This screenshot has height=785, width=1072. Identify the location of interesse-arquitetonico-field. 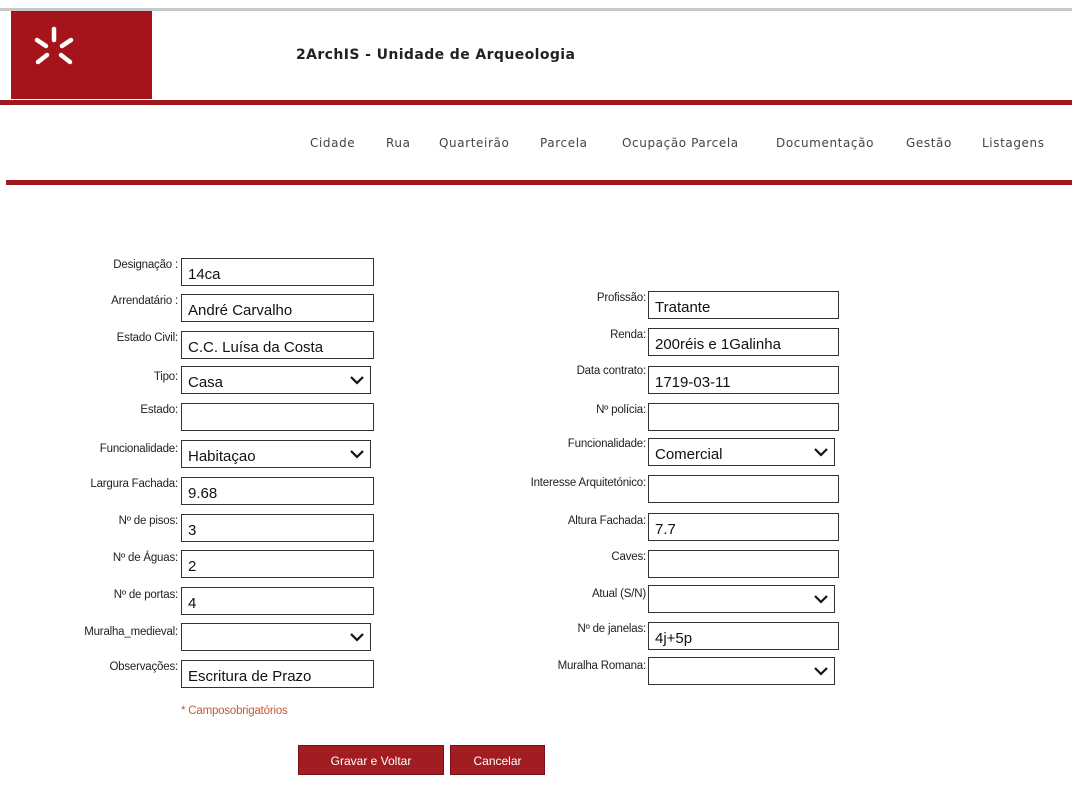
(743, 489).